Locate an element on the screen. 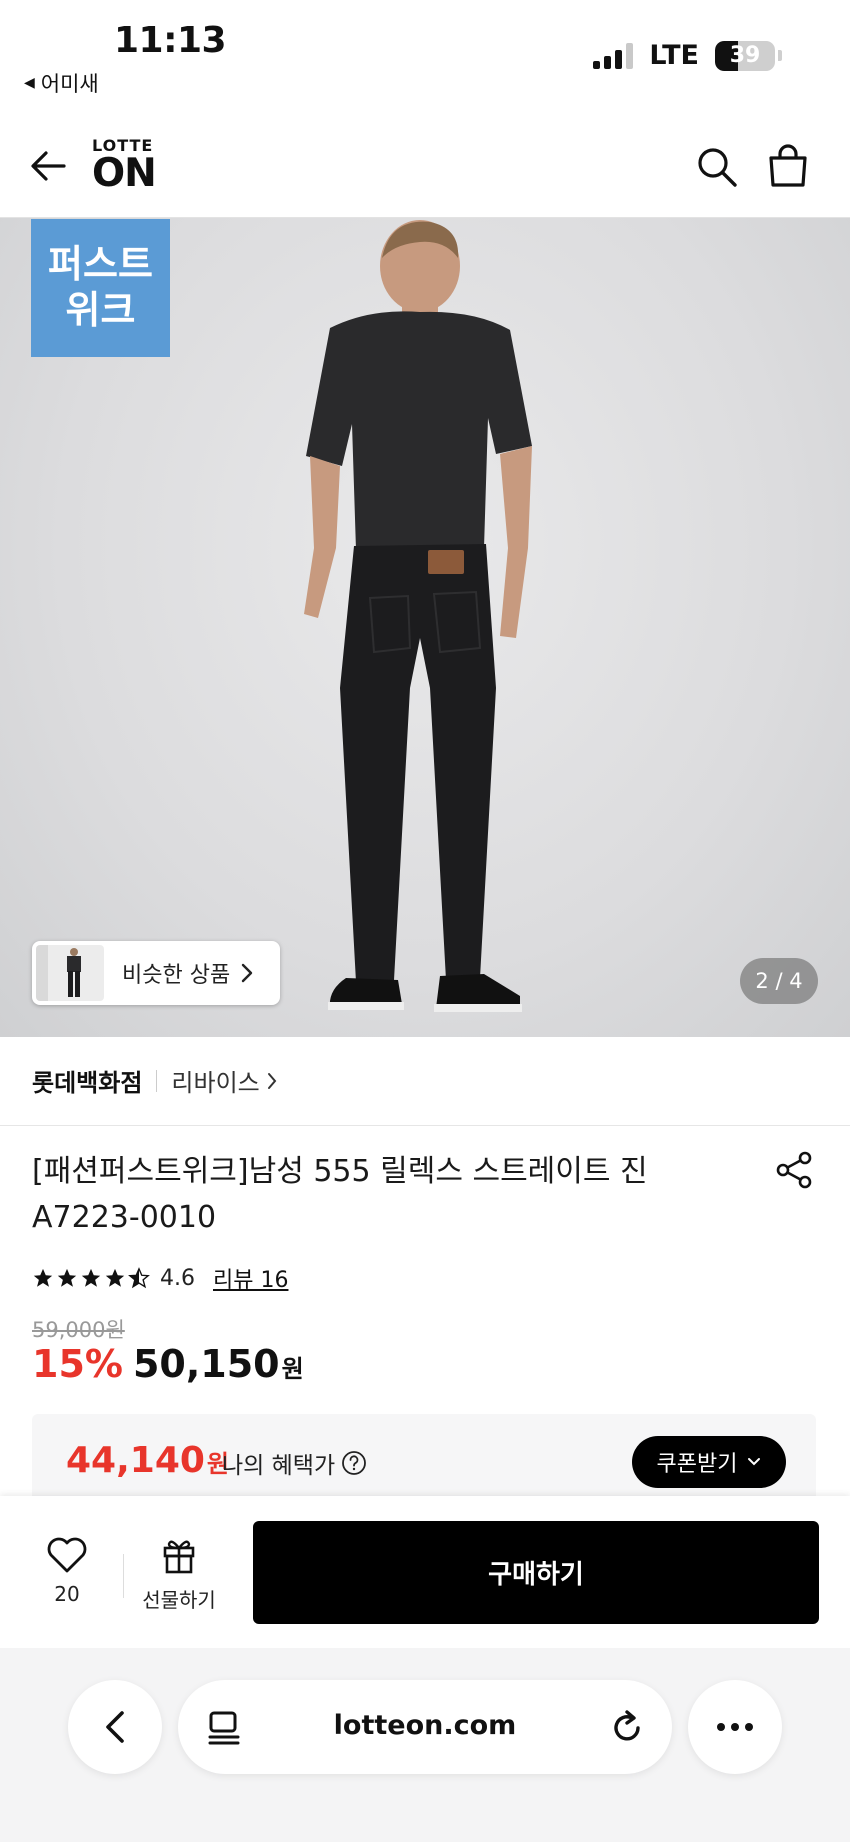 The width and height of the screenshot is (850, 1842). rating-stars is located at coordinates (91, 1278).